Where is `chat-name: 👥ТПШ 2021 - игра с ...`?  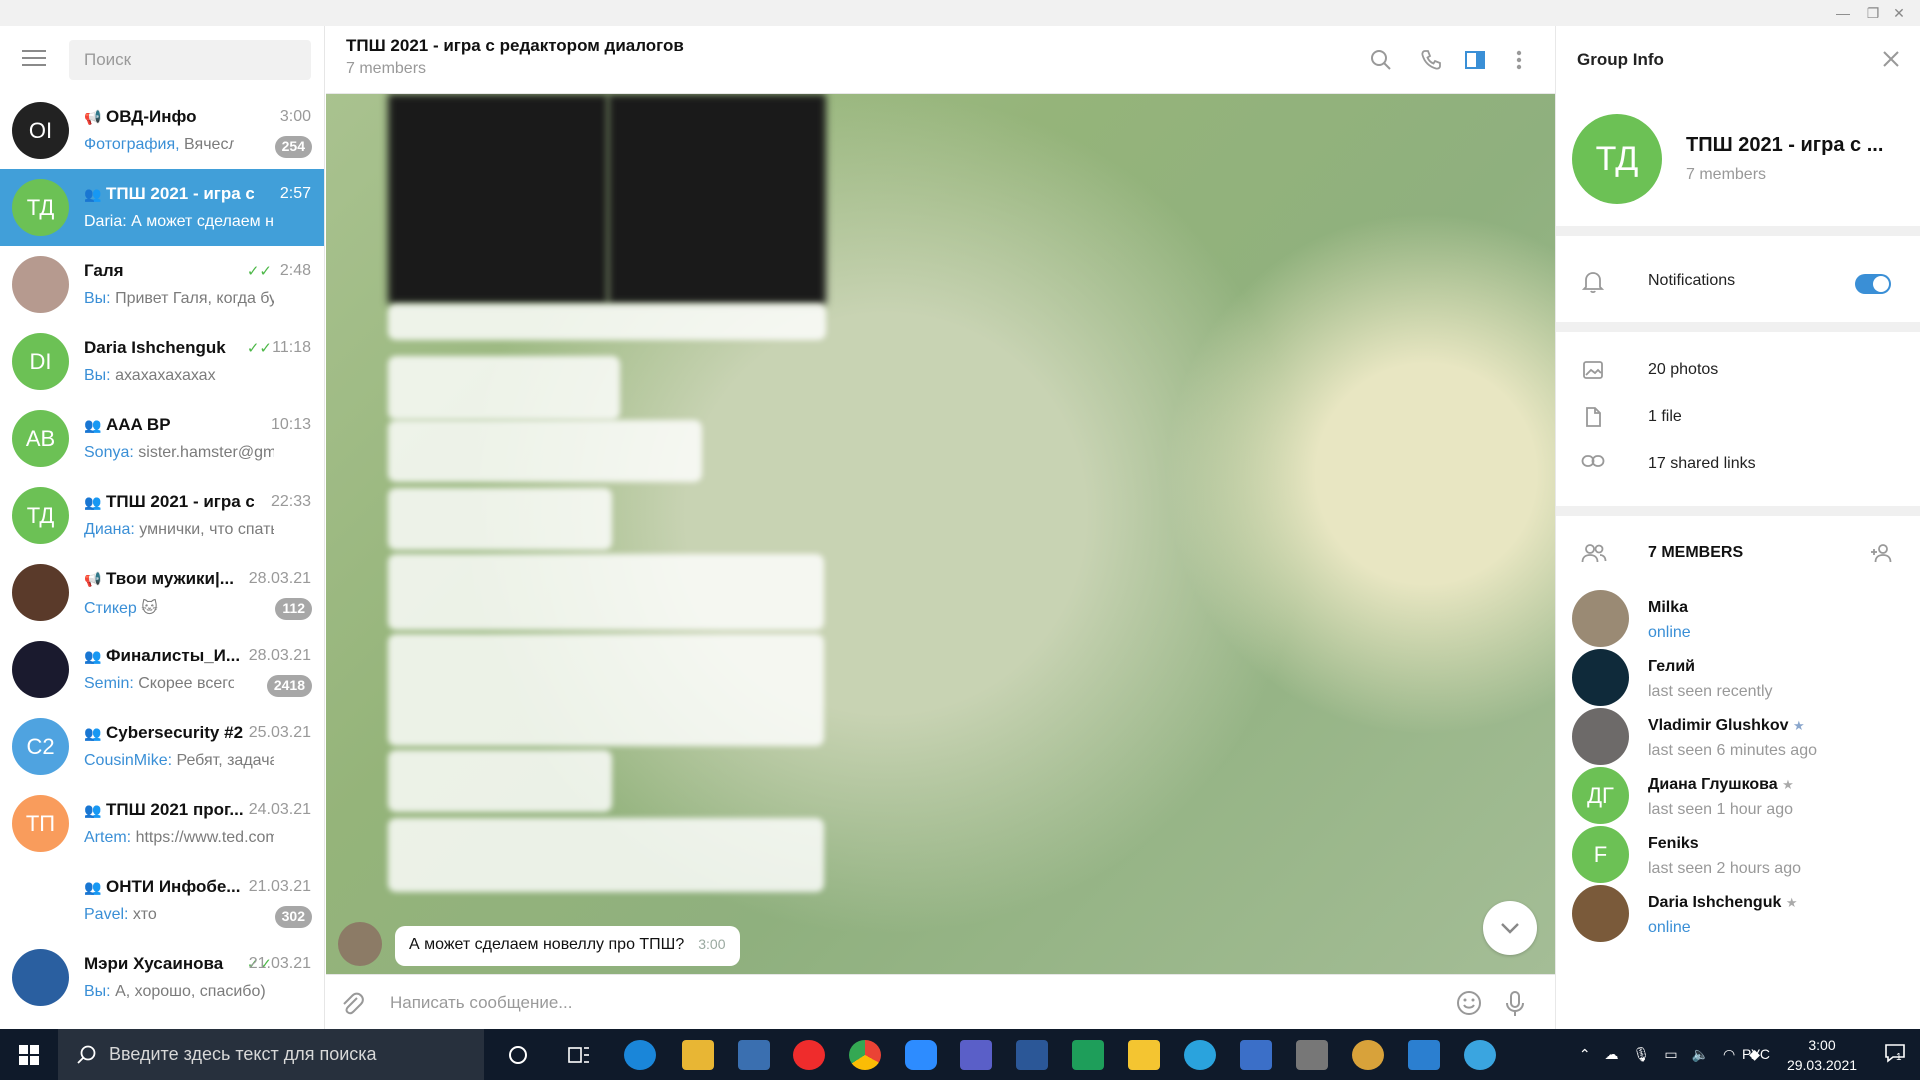
chat-name: 👥ТПШ 2021 - игра с ... is located at coordinates (169, 193).